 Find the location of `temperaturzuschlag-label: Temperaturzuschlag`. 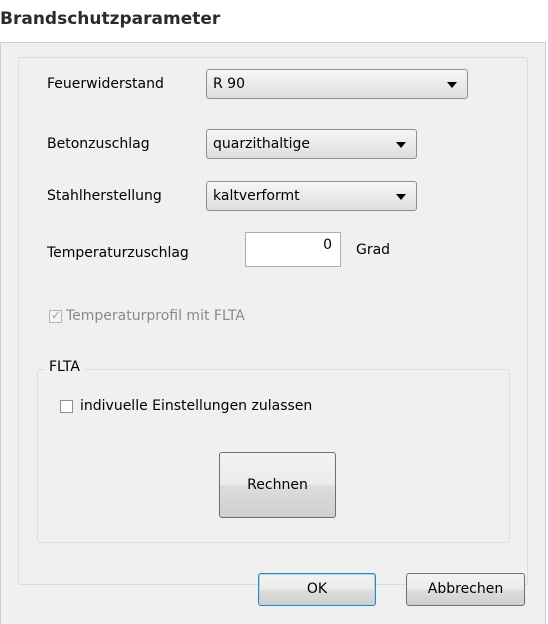

temperaturzuschlag-label: Temperaturzuschlag is located at coordinates (118, 253).